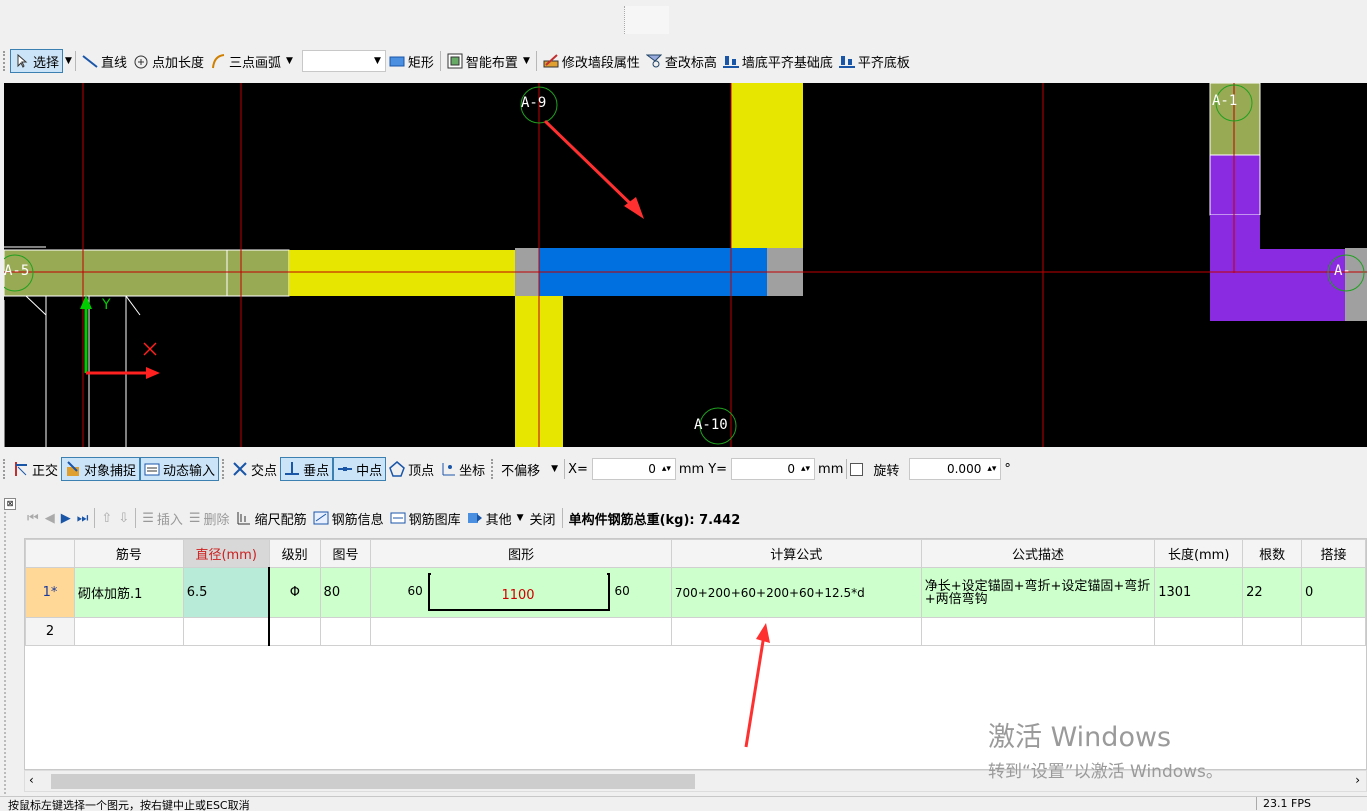 The image size is (1367, 811). Describe the element at coordinates (521, 553) in the screenshot. I see `header-shape: 图形` at that location.